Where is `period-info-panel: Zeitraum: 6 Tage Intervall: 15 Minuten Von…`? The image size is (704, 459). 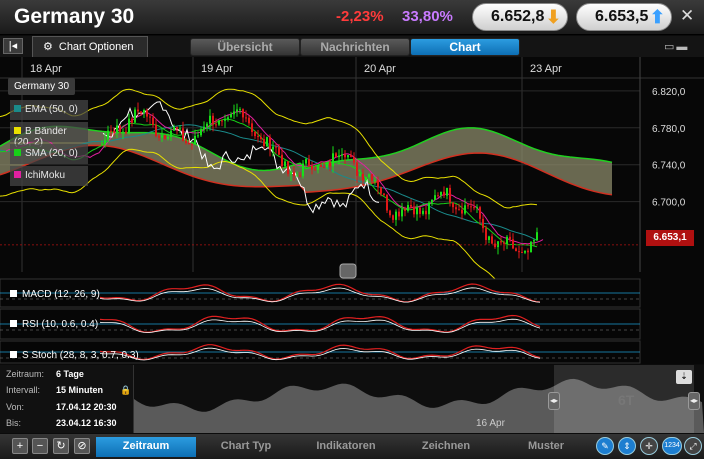
period-info-panel: Zeitraum: 6 Tage Intervall: 15 Minuten Von… is located at coordinates (67, 399).